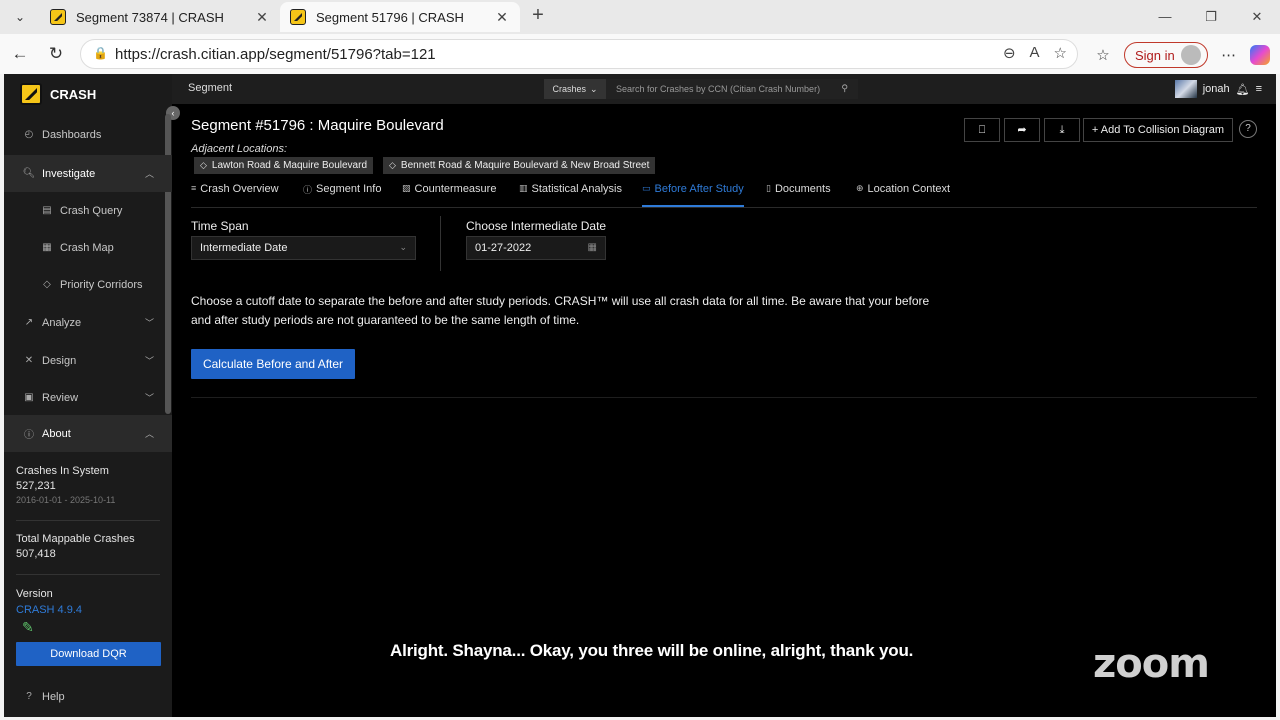 This screenshot has height=720, width=1280. I want to click on crashes-range: 2016-01-01 - 2025-10-11, so click(66, 500).